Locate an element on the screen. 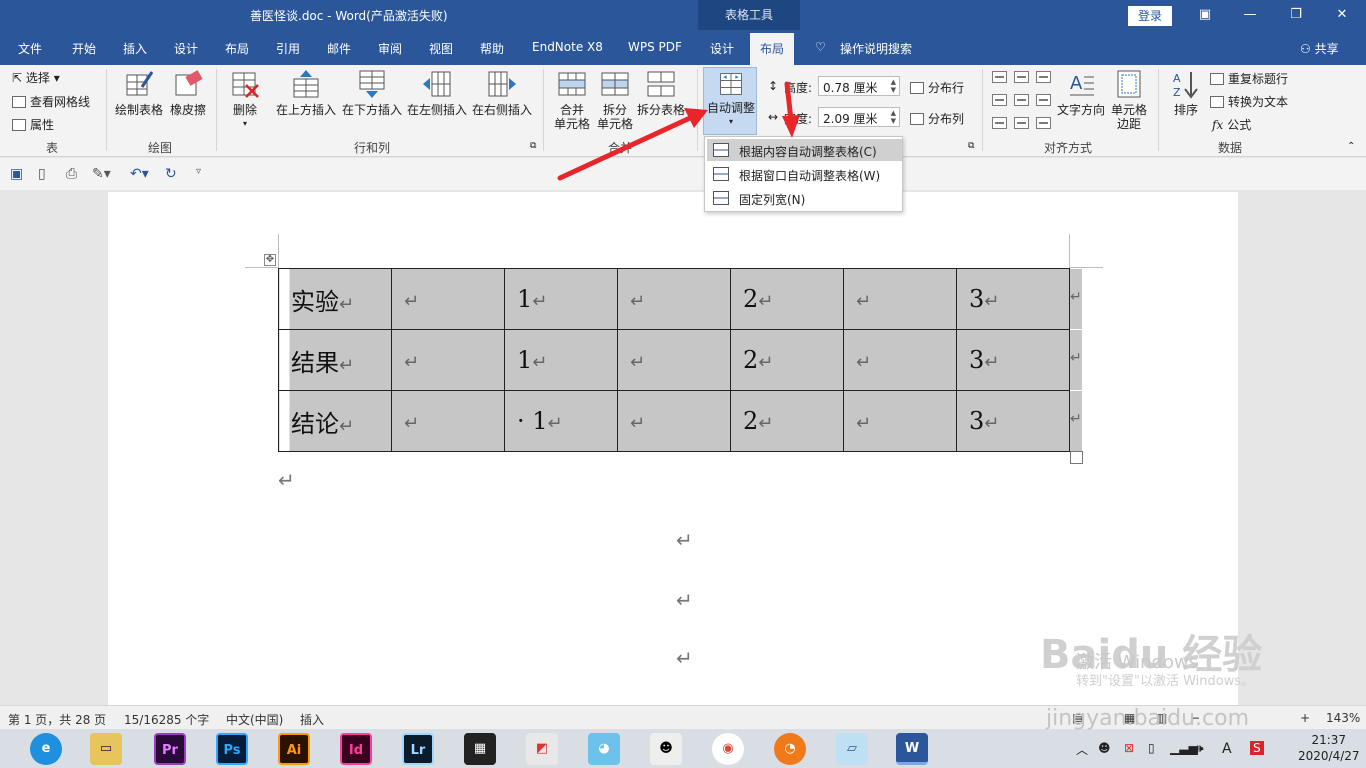 The image size is (1366, 768). select-button: ⇱ 选择 ▾ is located at coordinates (36, 77).